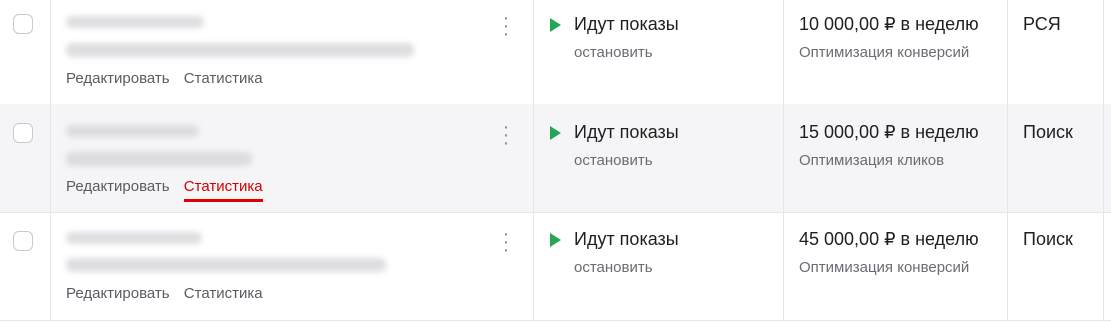 This screenshot has height=322, width=1111. I want to click on strategy-text: Оптимизация кликов, so click(872, 160).